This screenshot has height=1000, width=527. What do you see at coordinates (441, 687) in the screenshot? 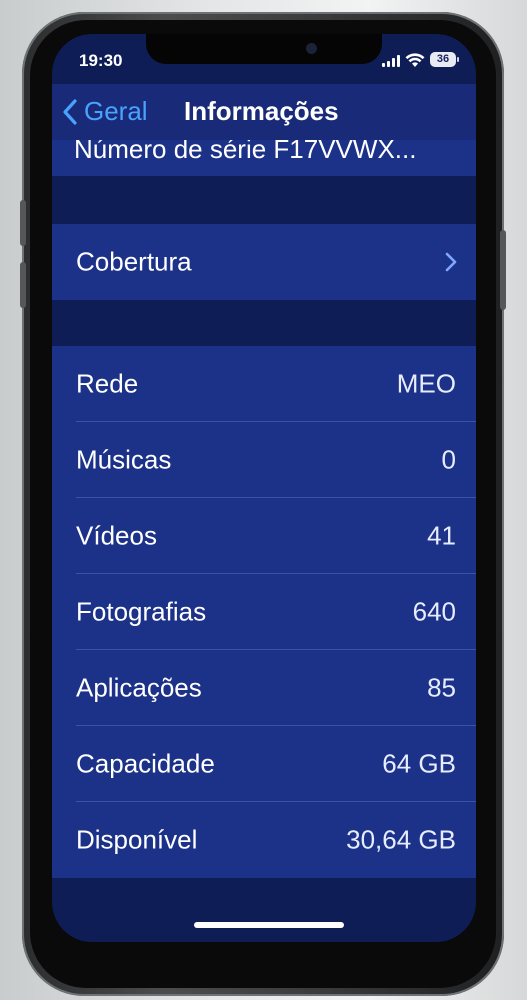
I see `info-row-value: 85` at bounding box center [441, 687].